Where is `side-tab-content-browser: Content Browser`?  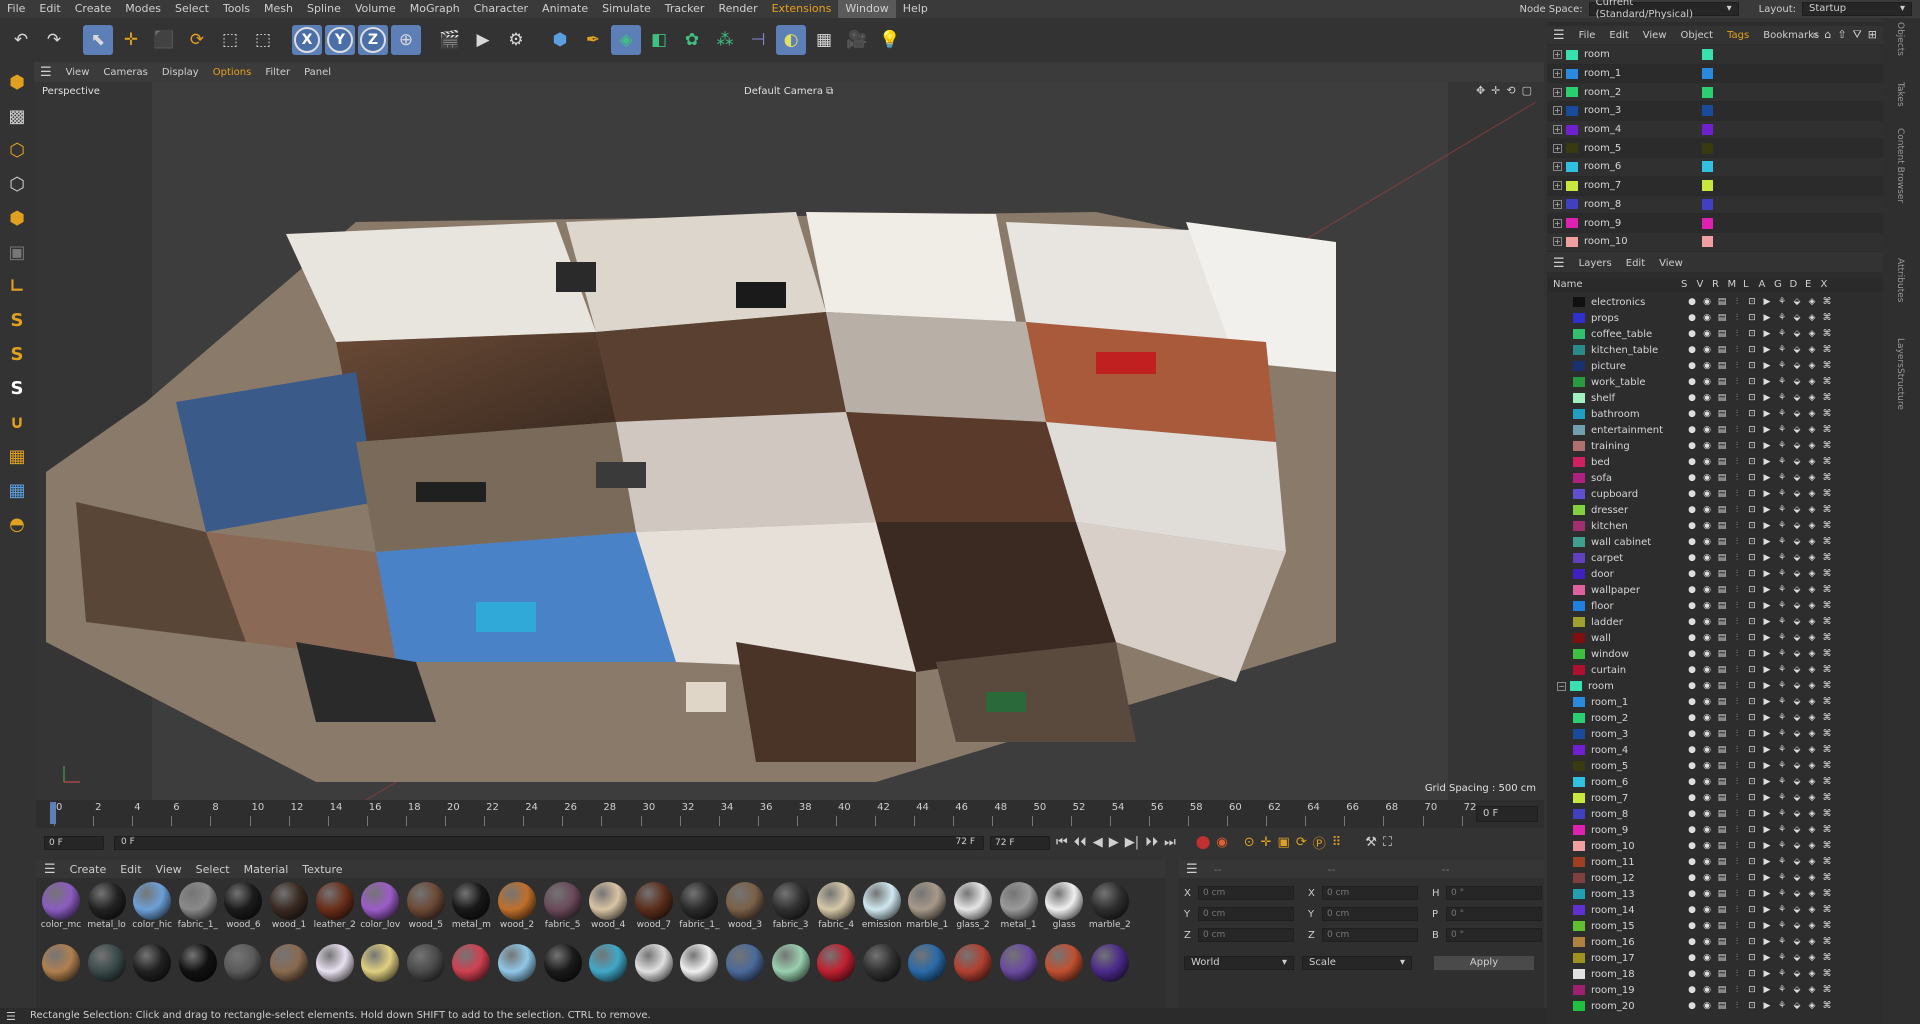 side-tab-content-browser: Content Browser is located at coordinates (1900, 165).